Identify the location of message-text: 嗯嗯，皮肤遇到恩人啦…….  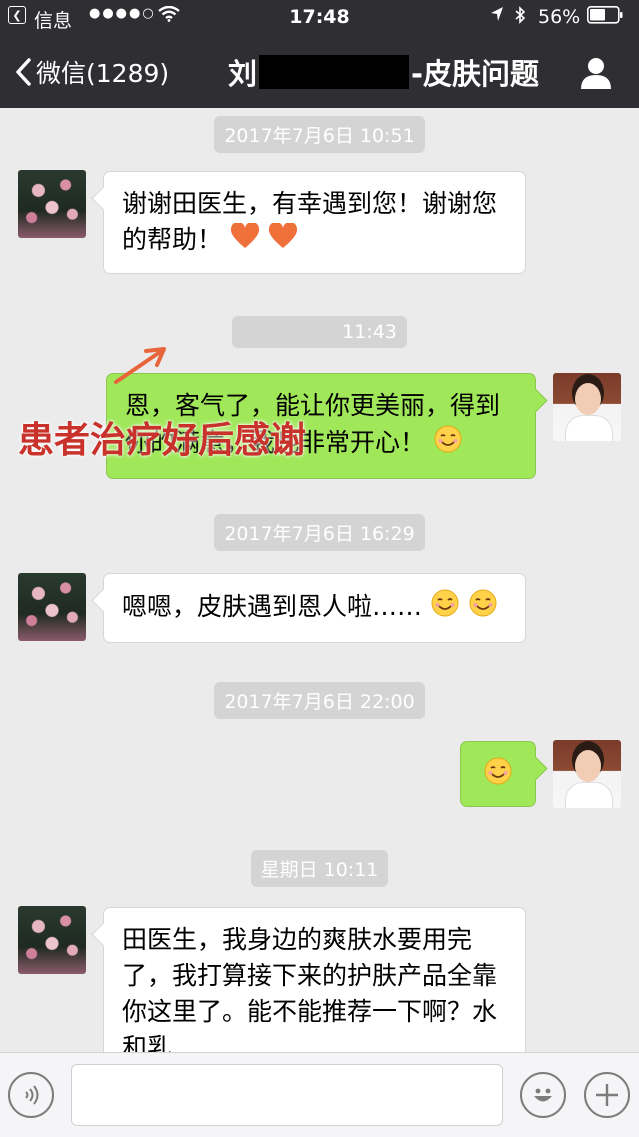
(272, 606).